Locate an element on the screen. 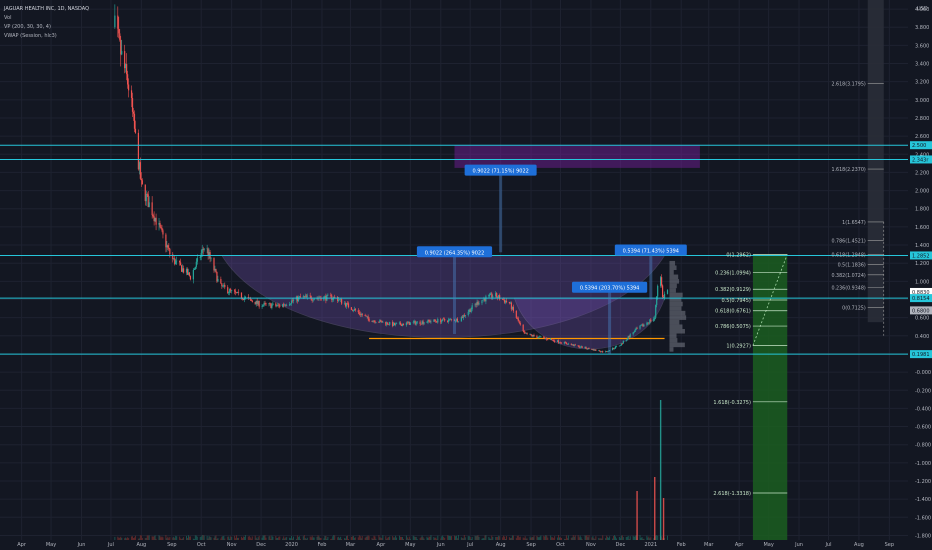 Image resolution: width=932 pixels, height=550 pixels. fib-level-label: 0(1.2962) is located at coordinates (738, 255).